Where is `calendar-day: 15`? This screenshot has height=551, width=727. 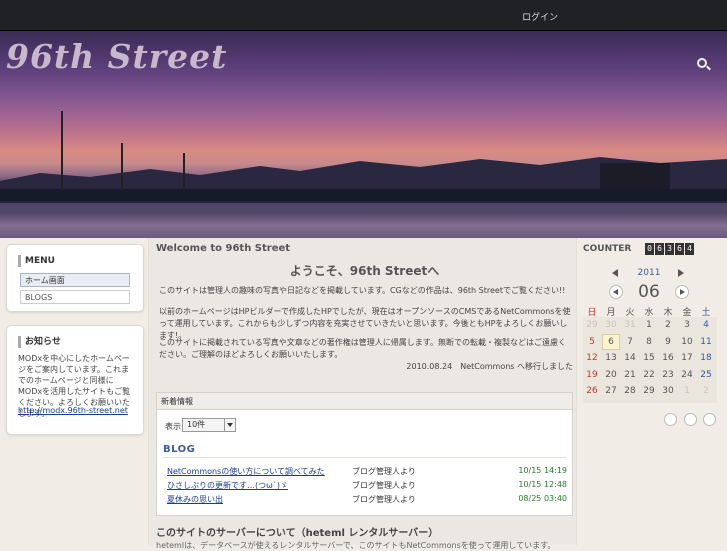 calendar-day: 15 is located at coordinates (649, 358).